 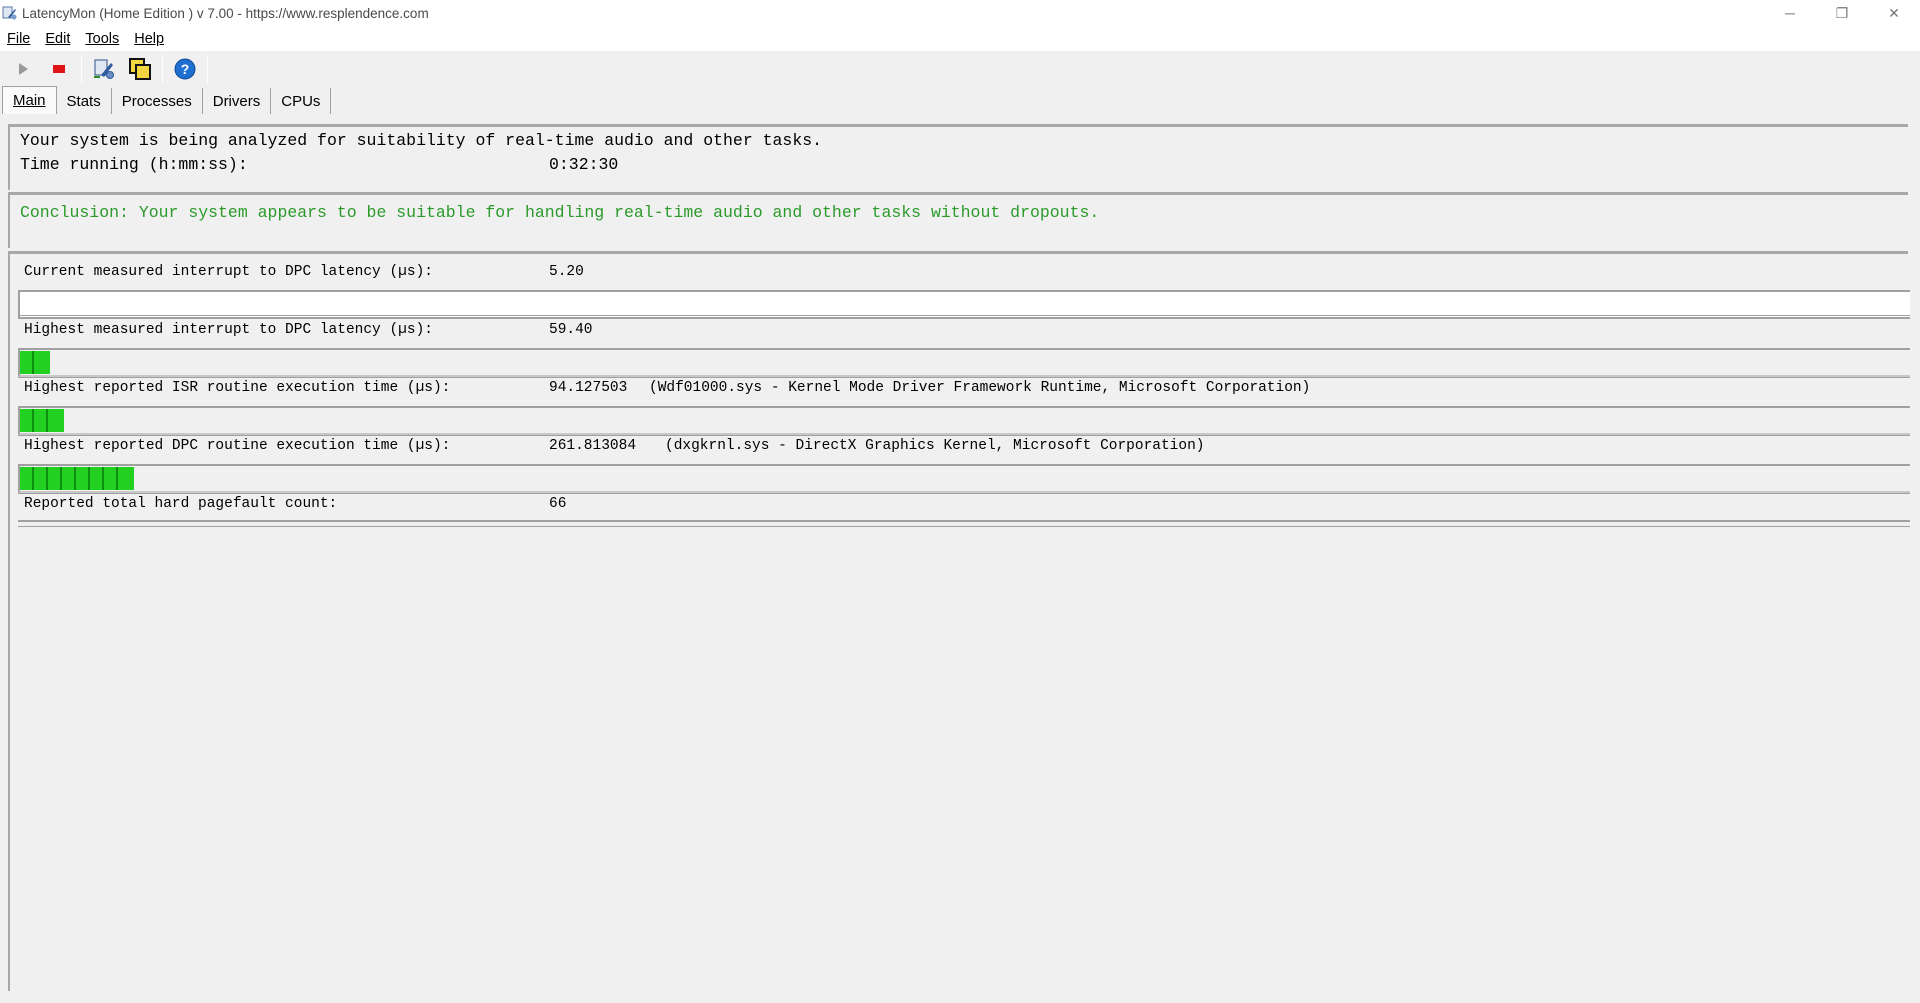 I want to click on highest-dpc-latency-value: 59.40, so click(x=571, y=330).